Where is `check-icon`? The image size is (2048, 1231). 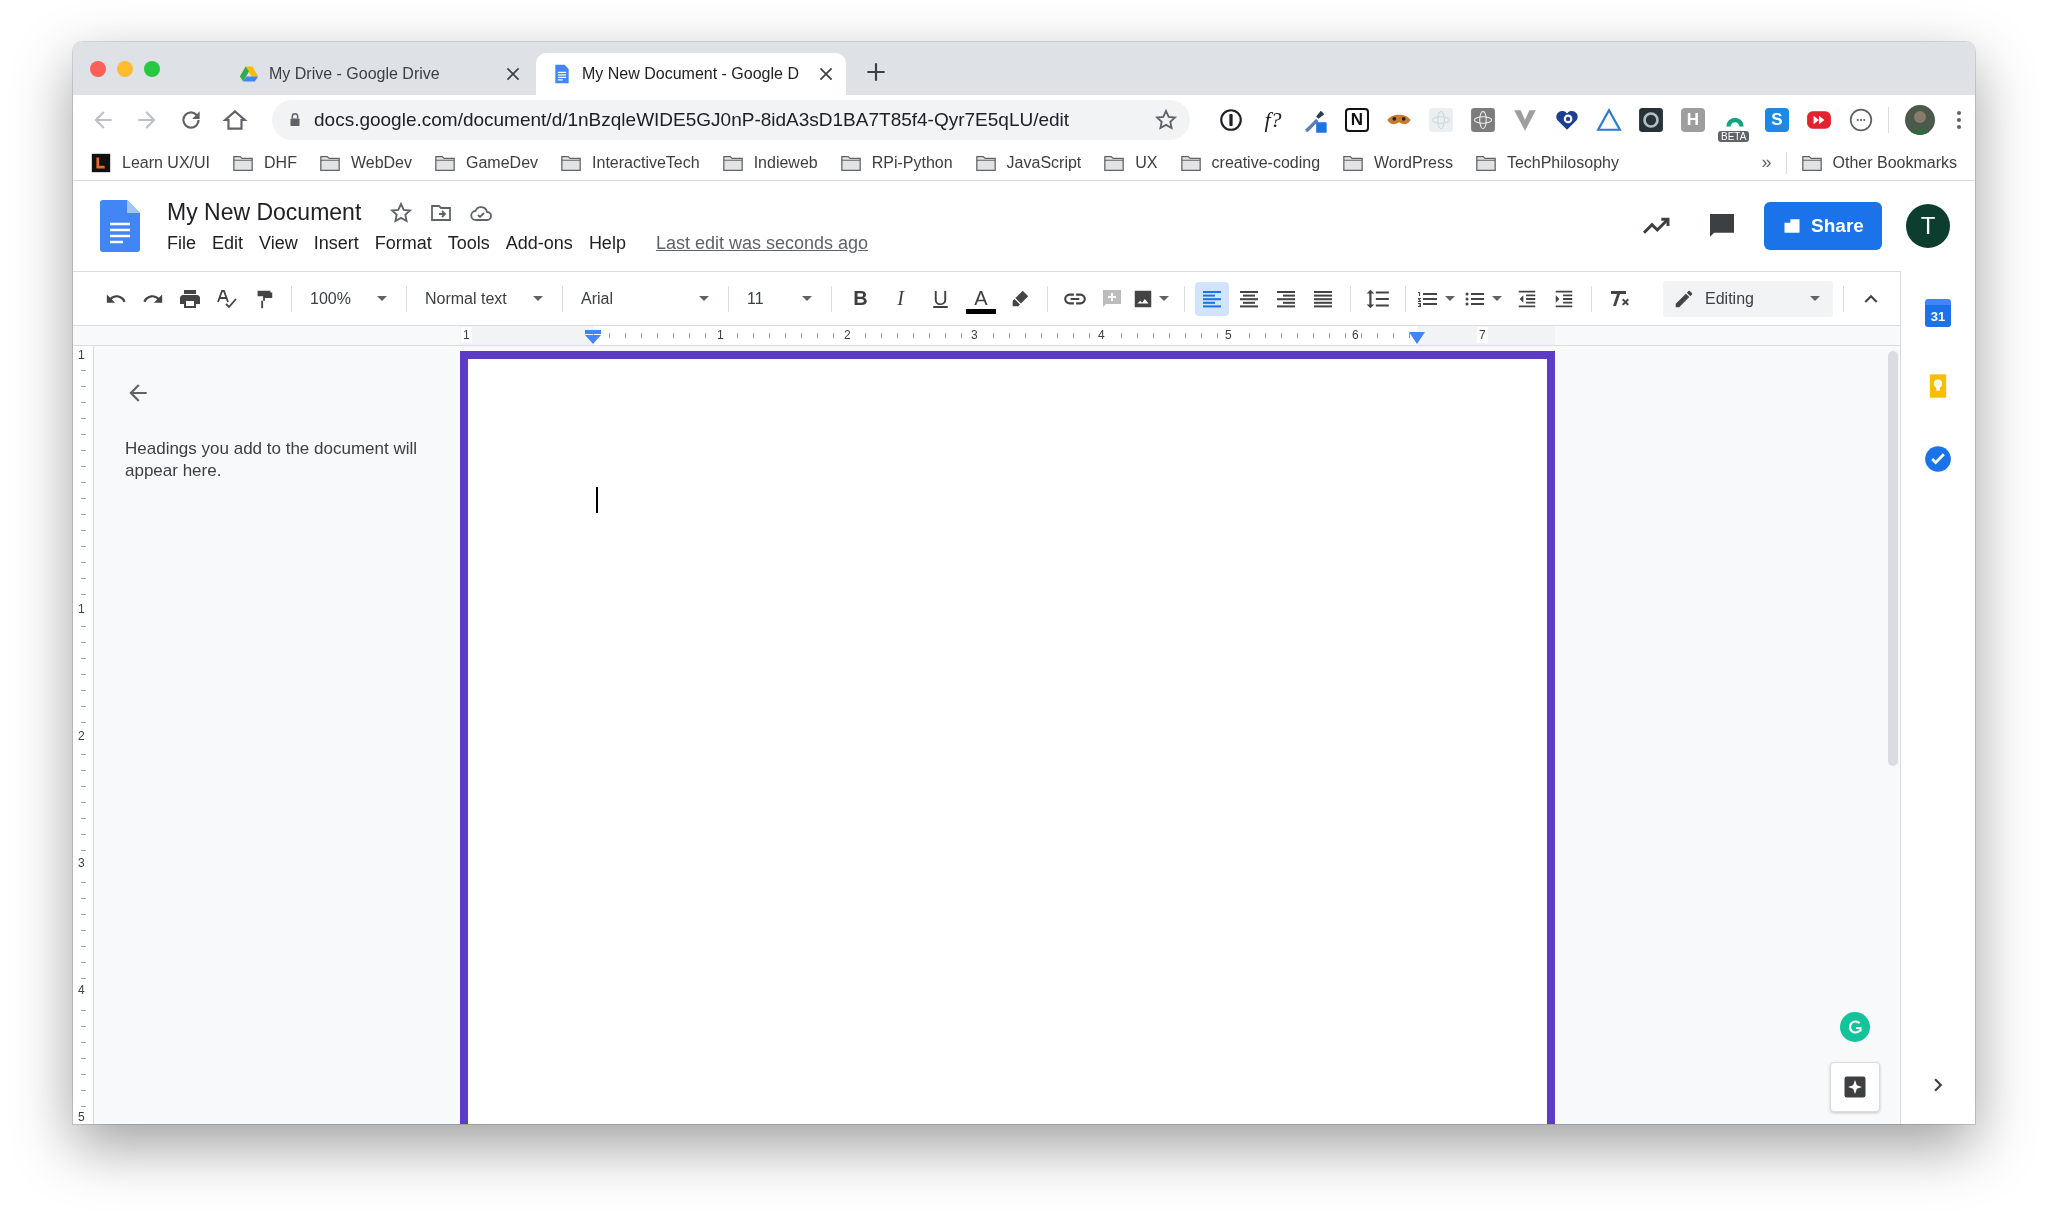
check-icon is located at coordinates (1938, 459).